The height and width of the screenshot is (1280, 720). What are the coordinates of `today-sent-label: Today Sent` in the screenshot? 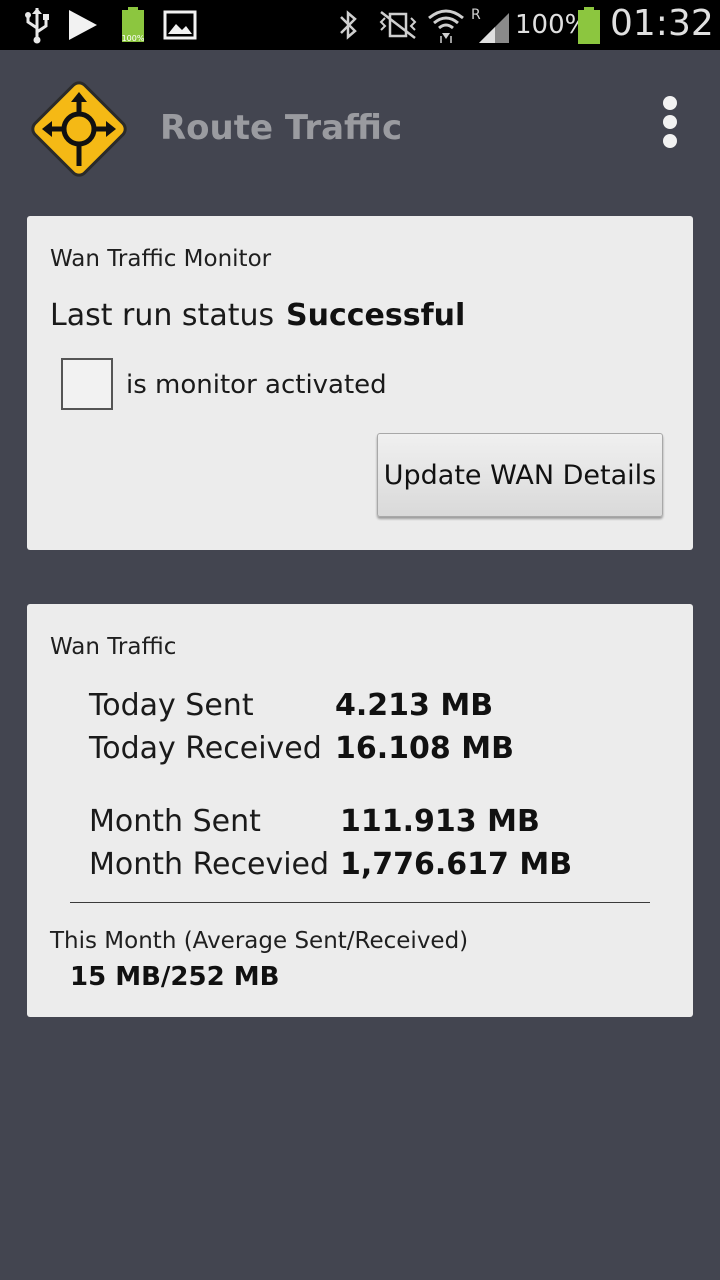 It's located at (171, 705).